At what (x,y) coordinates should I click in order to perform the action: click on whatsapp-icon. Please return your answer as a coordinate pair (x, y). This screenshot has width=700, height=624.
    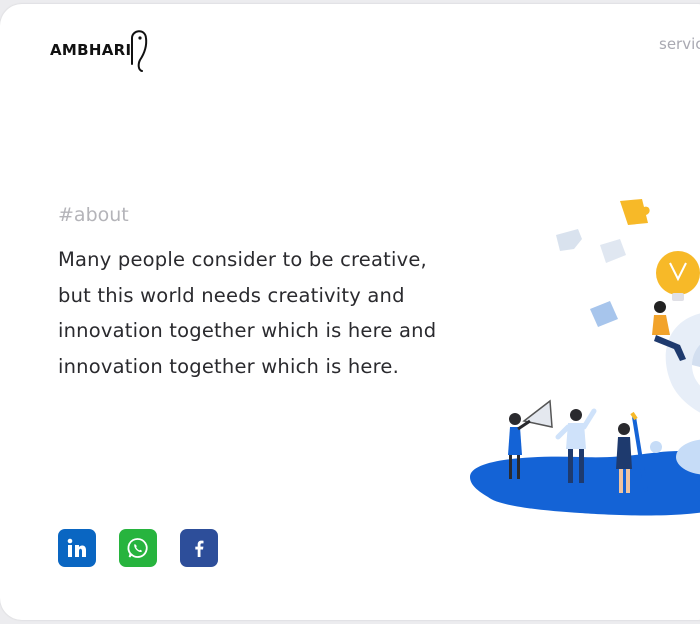
    Looking at the image, I should click on (137, 548).